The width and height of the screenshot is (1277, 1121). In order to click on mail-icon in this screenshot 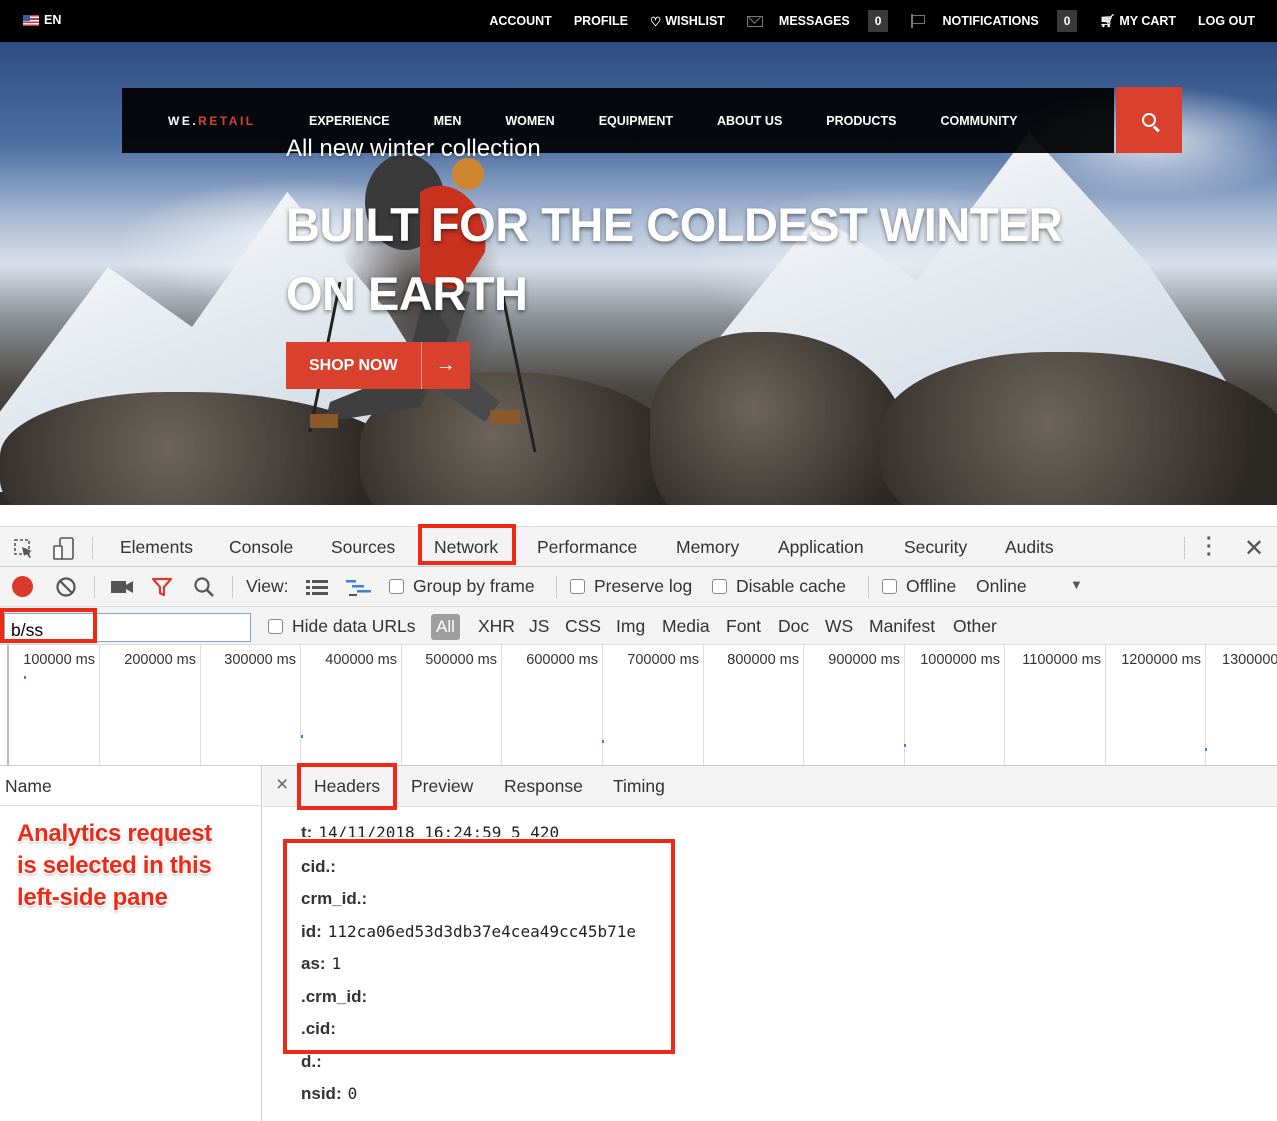, I will do `click(754, 21)`.